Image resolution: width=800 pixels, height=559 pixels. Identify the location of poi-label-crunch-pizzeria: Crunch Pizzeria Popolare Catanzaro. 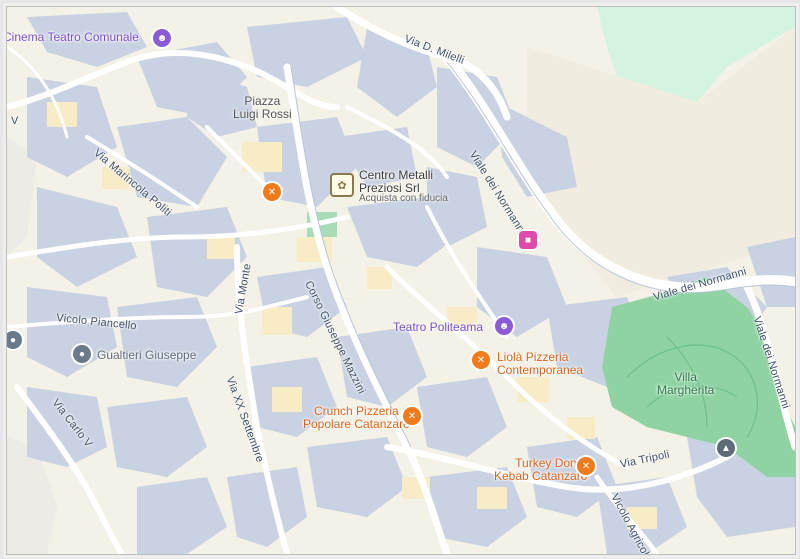
(356, 418).